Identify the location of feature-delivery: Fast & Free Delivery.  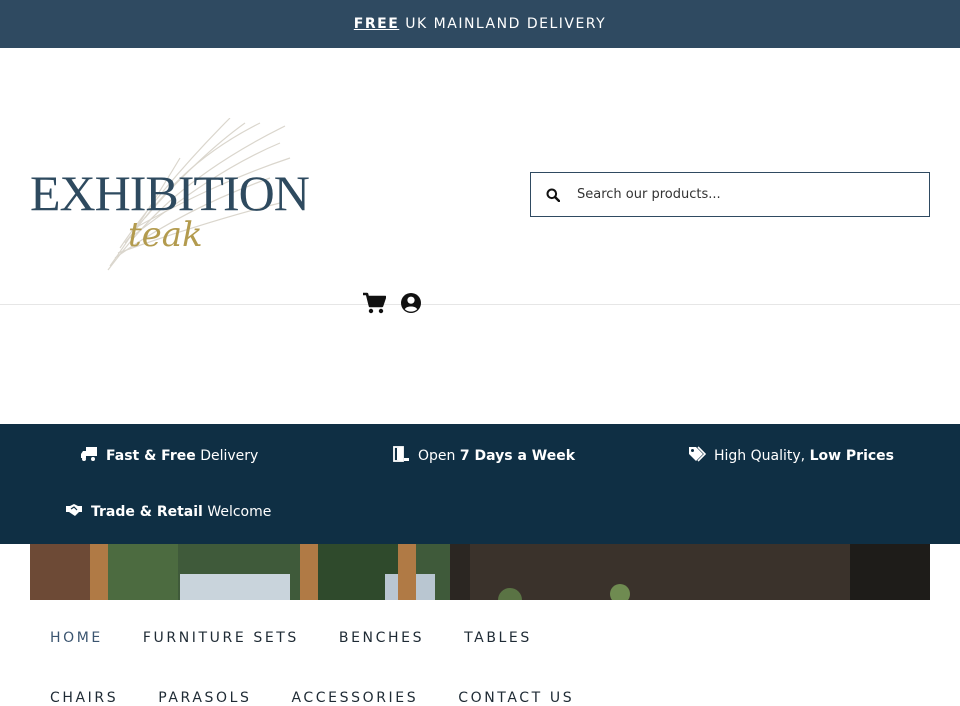
(169, 456).